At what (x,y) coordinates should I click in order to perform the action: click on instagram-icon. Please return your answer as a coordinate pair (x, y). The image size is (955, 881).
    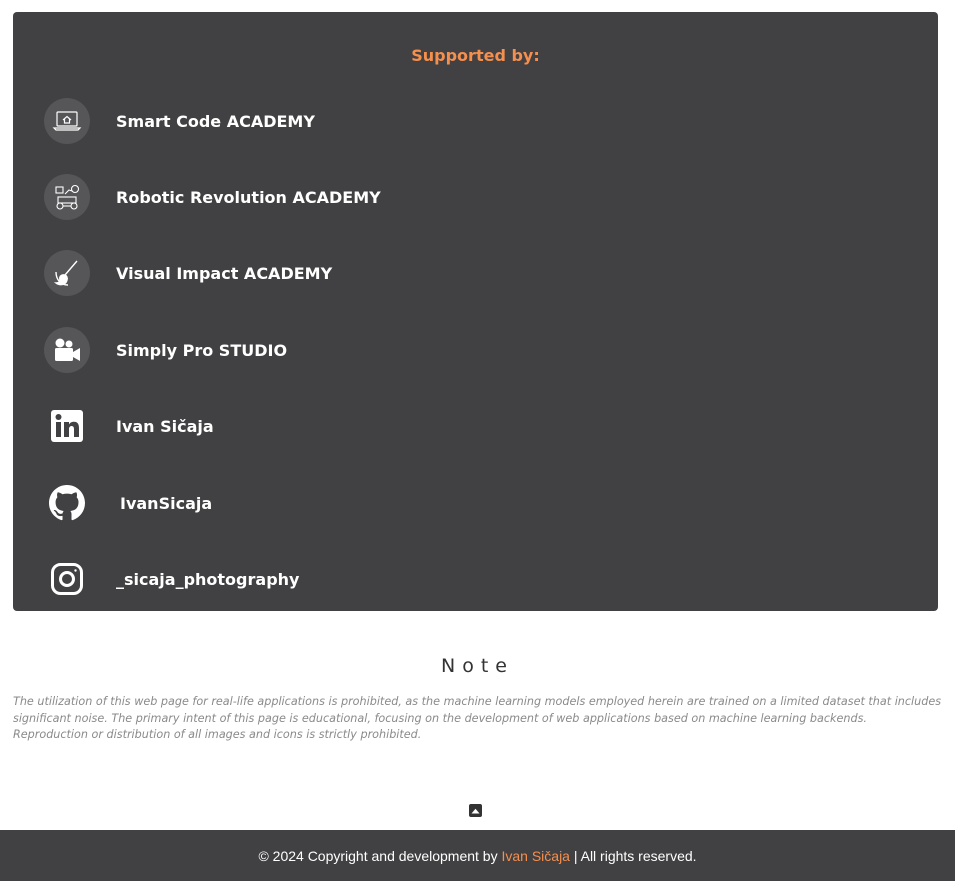
    Looking at the image, I should click on (67, 579).